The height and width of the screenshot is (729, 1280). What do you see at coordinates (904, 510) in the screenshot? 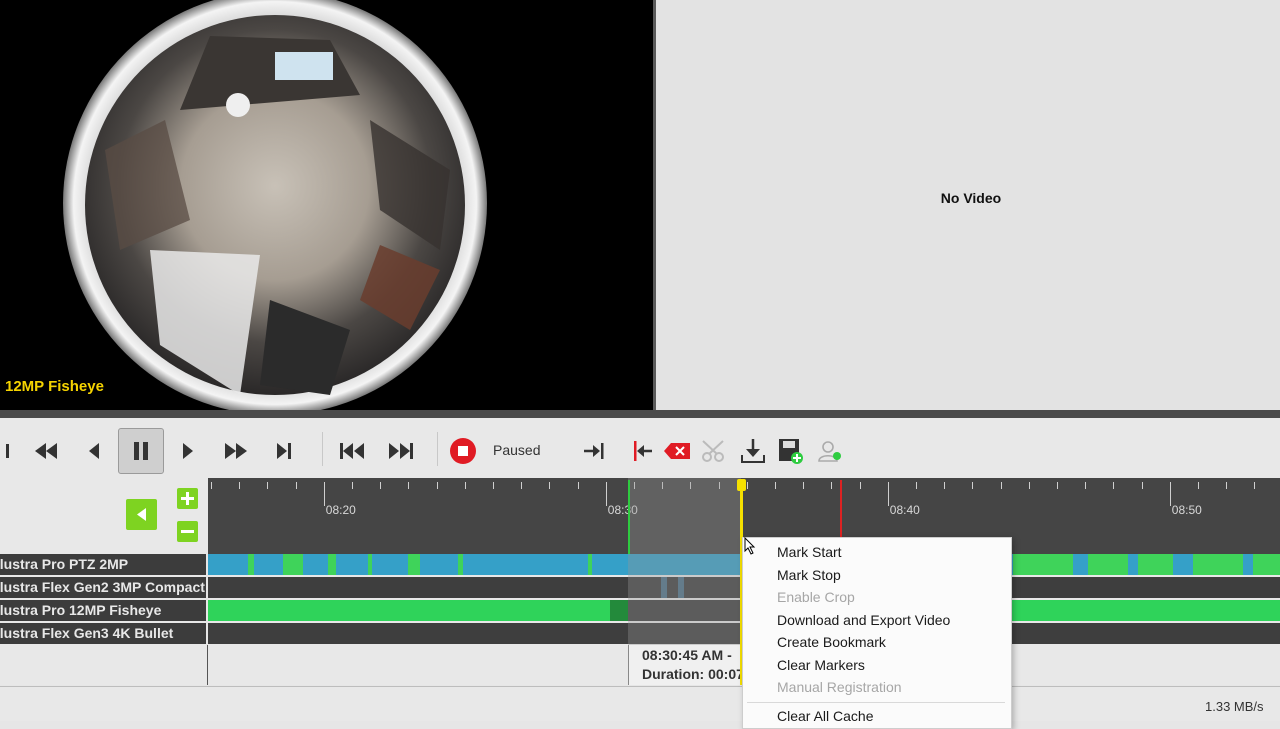
I see `ruler-time-label: 08:40` at bounding box center [904, 510].